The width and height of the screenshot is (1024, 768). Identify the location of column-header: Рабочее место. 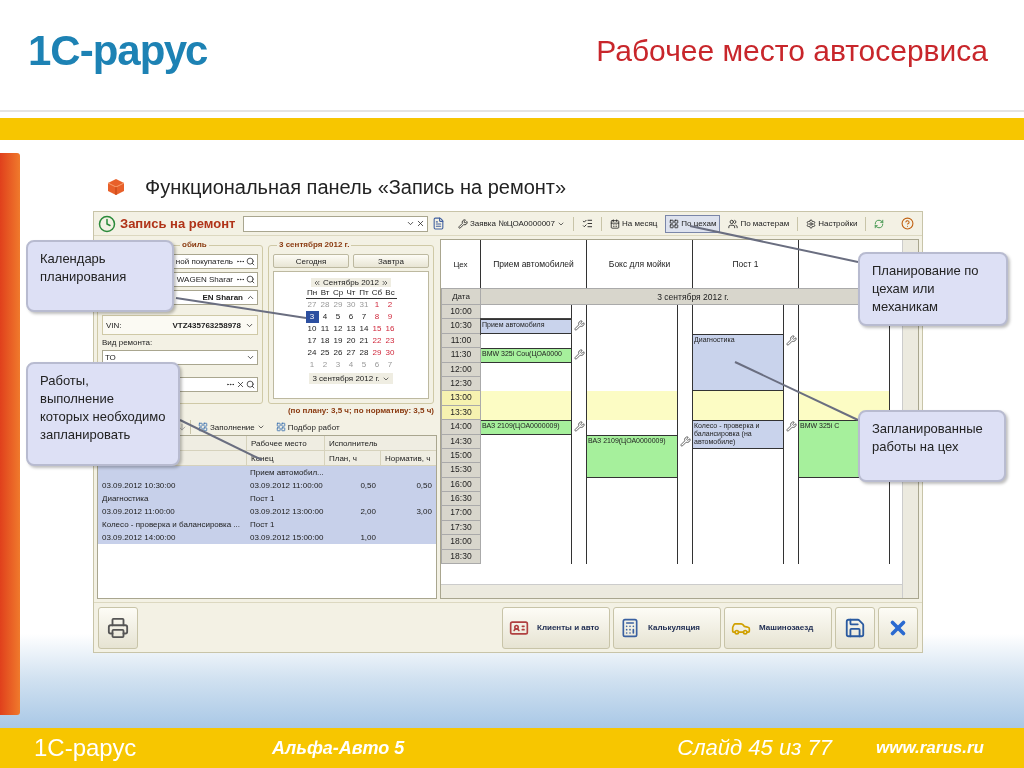
(285, 443).